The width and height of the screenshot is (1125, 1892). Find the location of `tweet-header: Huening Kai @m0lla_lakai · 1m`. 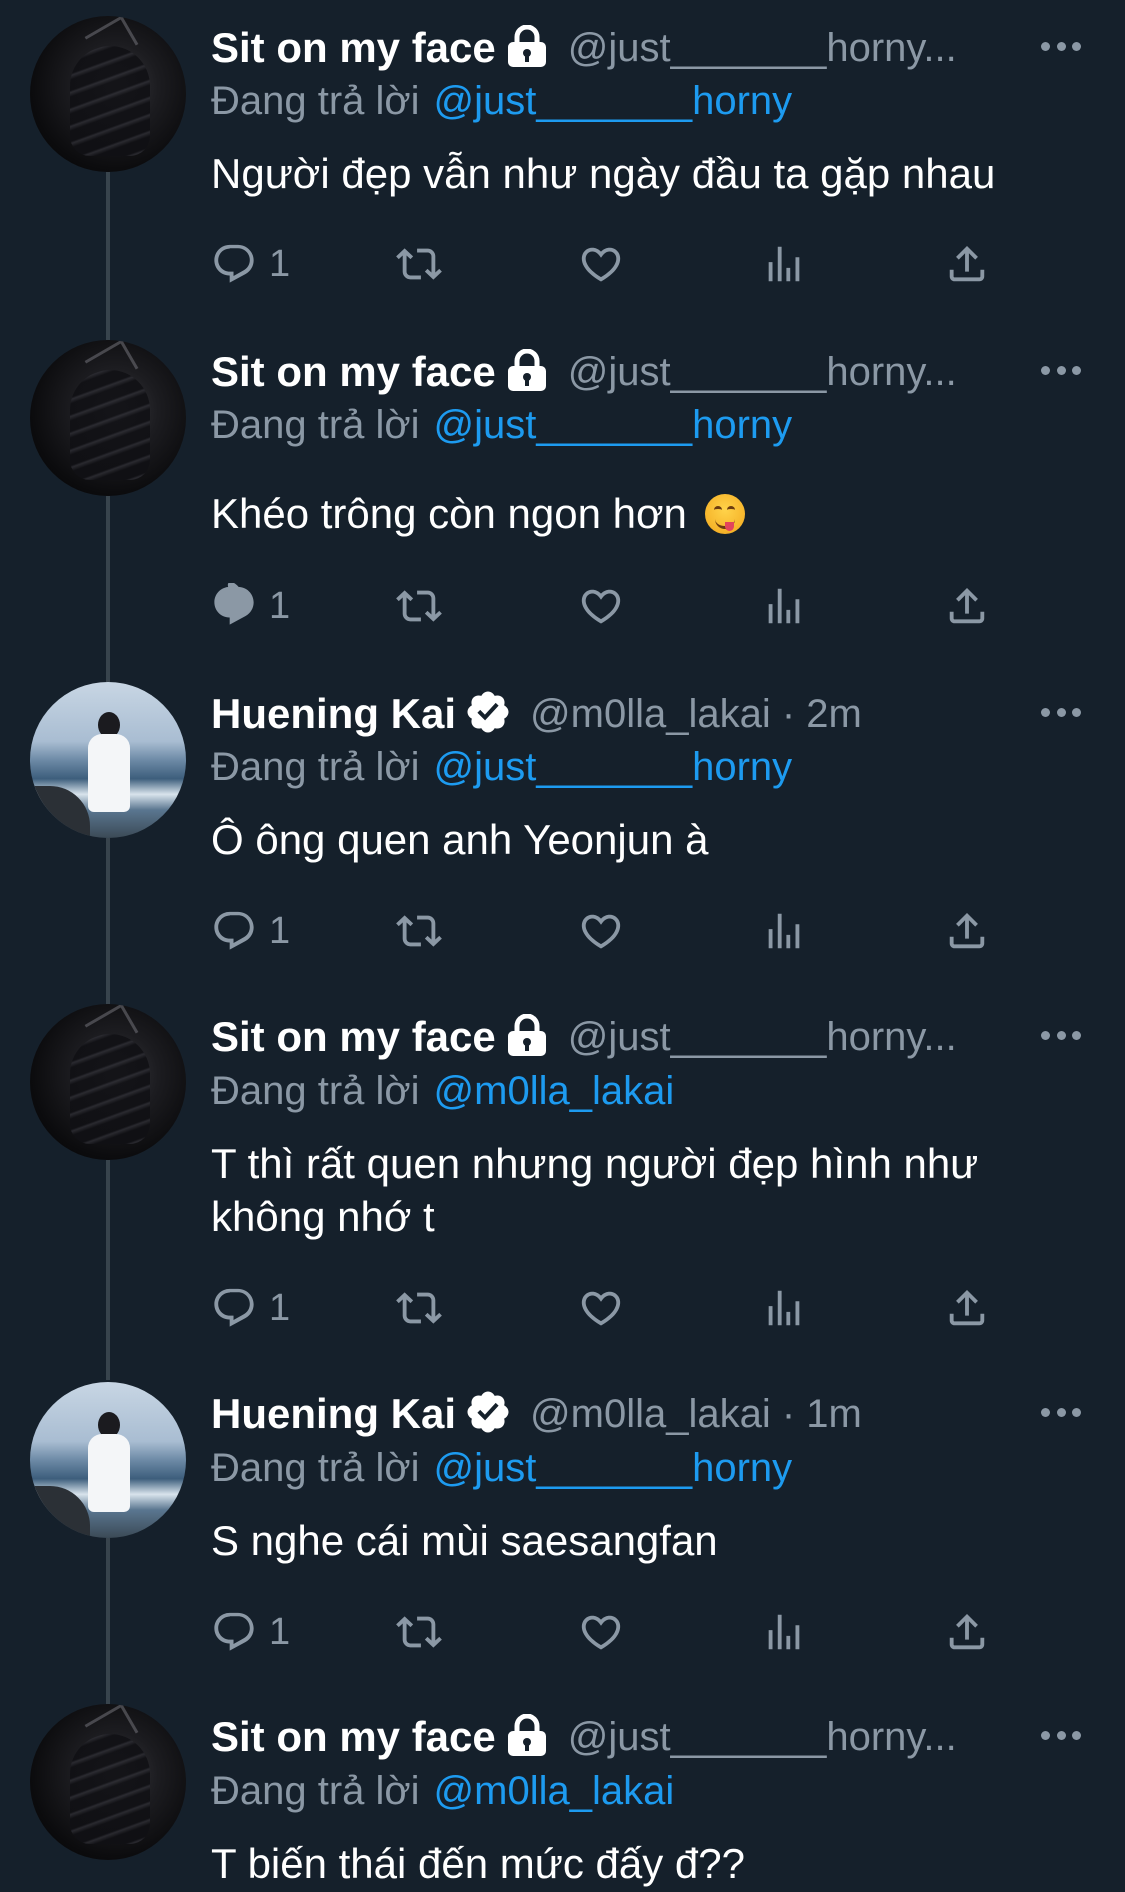

tweet-header: Huening Kai @m0lla_lakai · 1m is located at coordinates (536, 1414).